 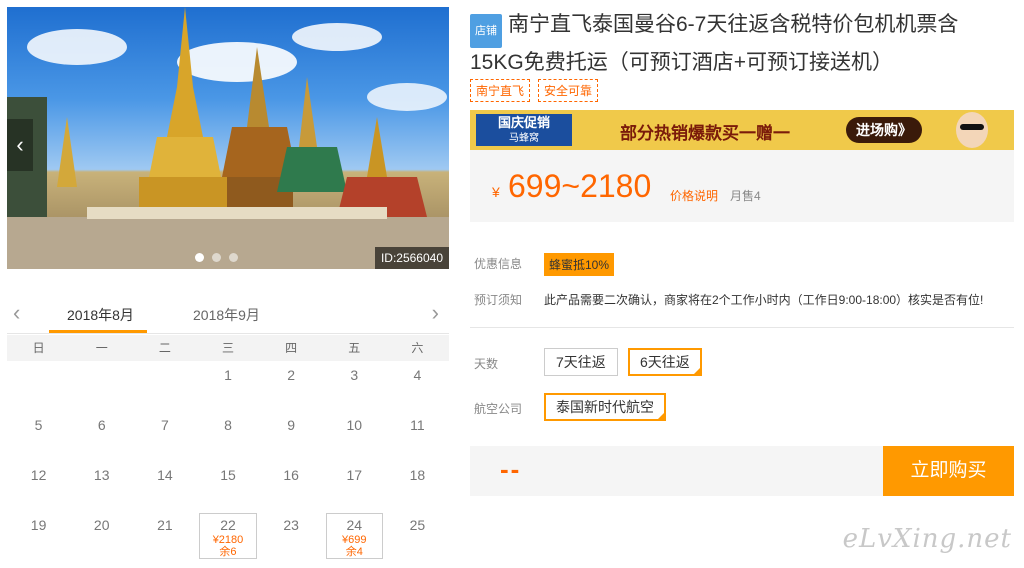 What do you see at coordinates (354, 386) in the screenshot?
I see `calendar-day: 3` at bounding box center [354, 386].